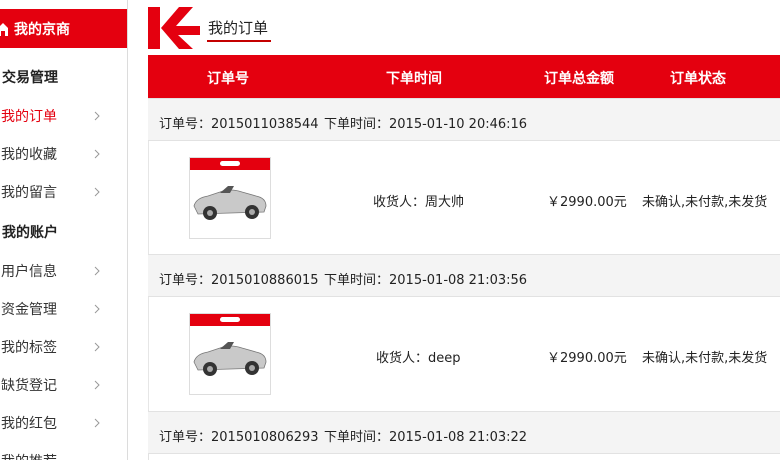  What do you see at coordinates (426, 280) in the screenshot?
I see `order-time: 下单时间：2015-01-08 21:03:56` at bounding box center [426, 280].